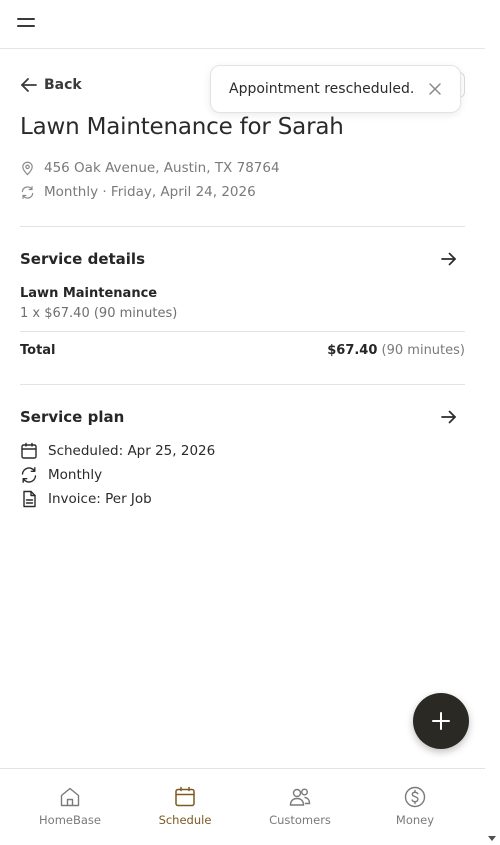 The image size is (500, 845). I want to click on hamburger-menu-icon, so click(26, 23).